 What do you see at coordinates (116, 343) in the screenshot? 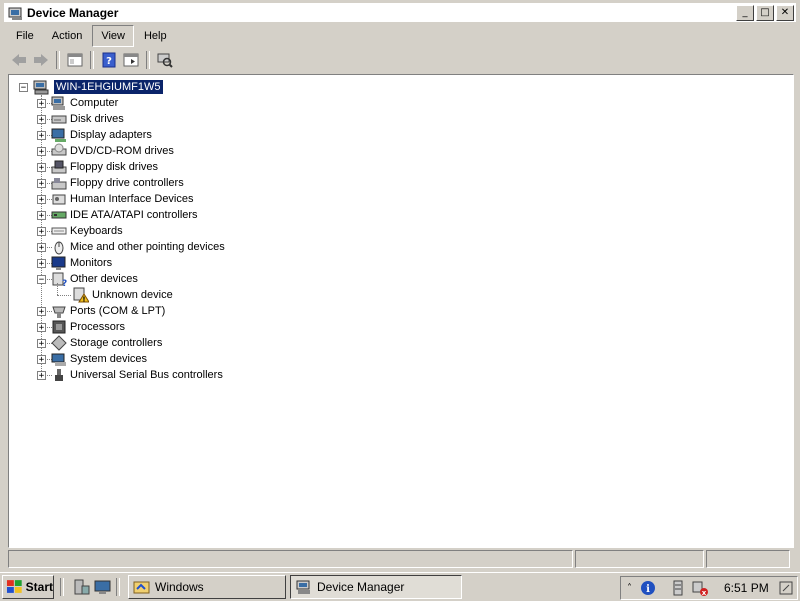
I see `tree-category-label: Storage controllers` at bounding box center [116, 343].